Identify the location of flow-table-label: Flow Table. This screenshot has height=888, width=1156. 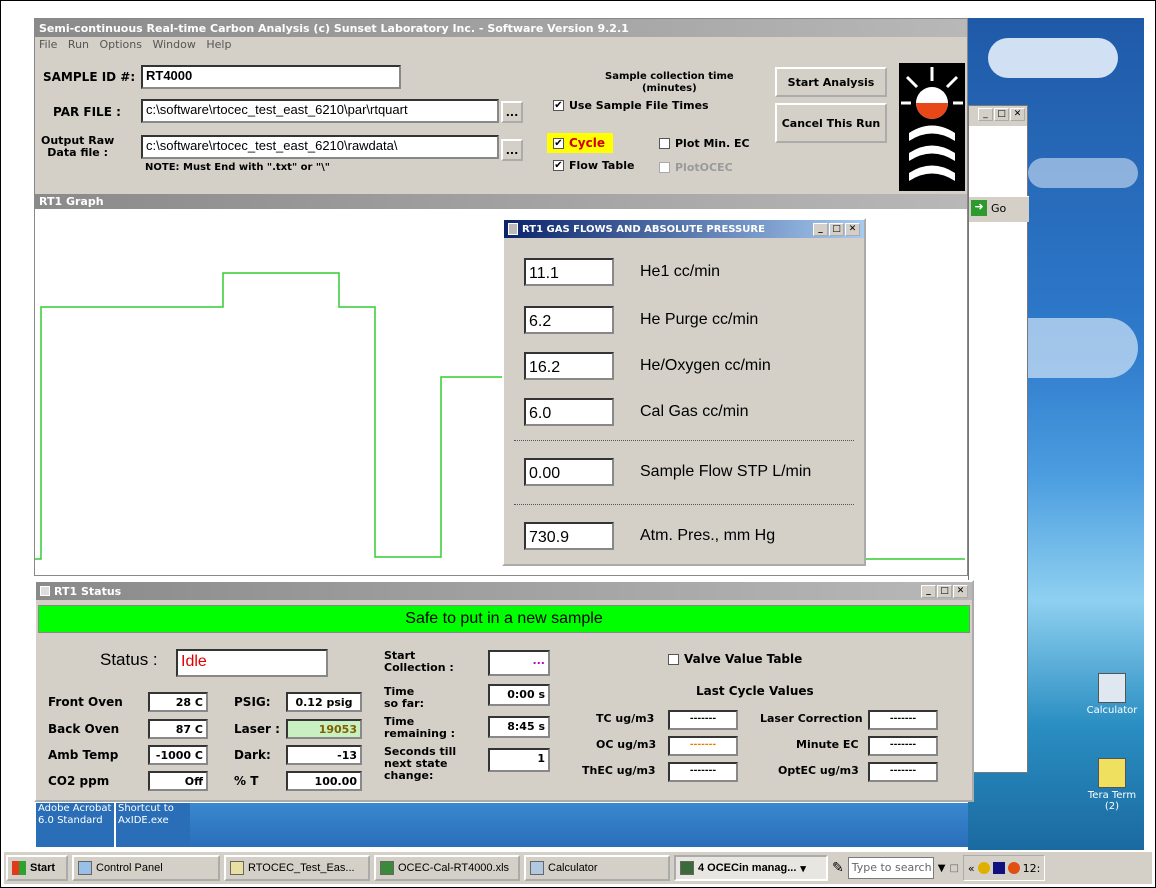
(602, 165).